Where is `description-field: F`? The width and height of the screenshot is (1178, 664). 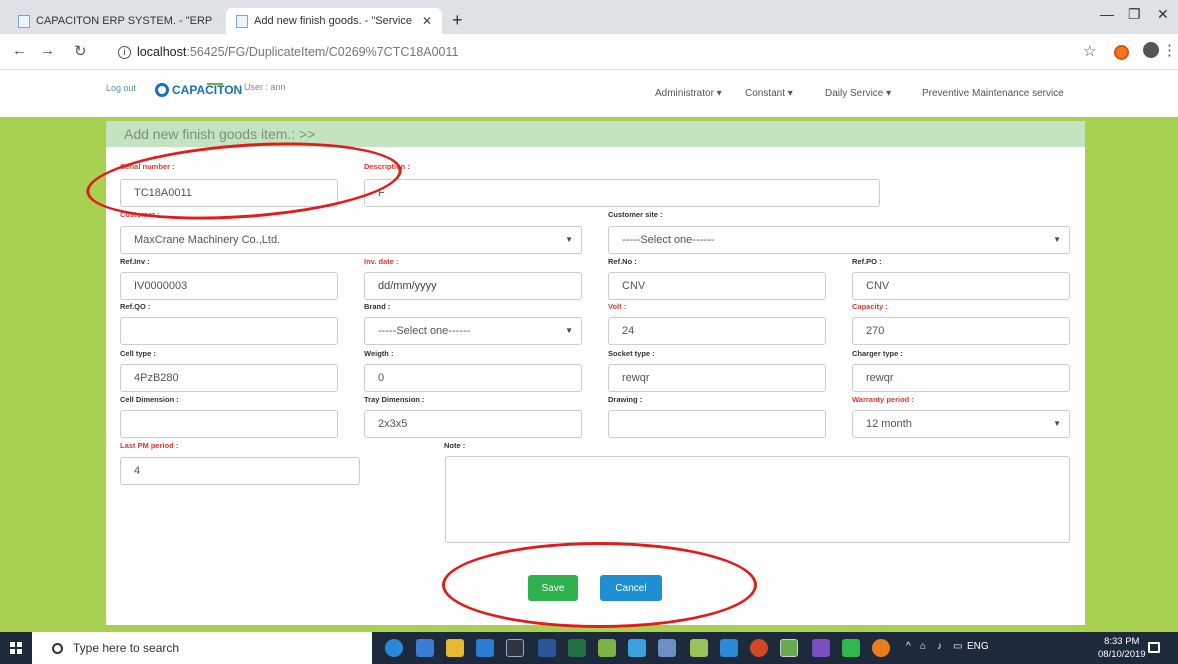 description-field: F is located at coordinates (622, 193).